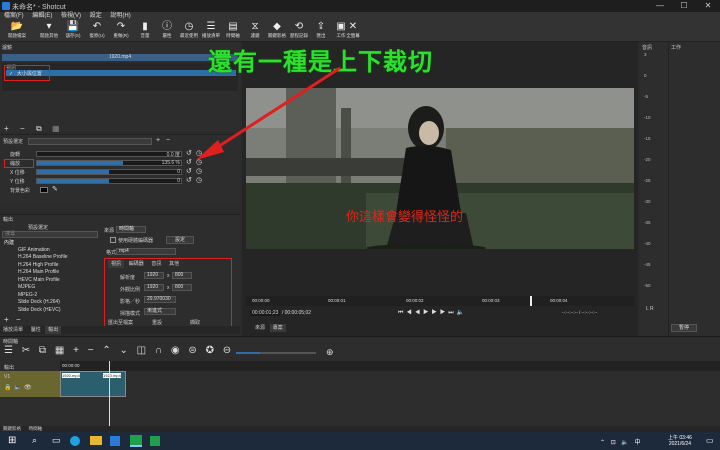  I want to click on volume-icon: 🔈, so click(462, 313).